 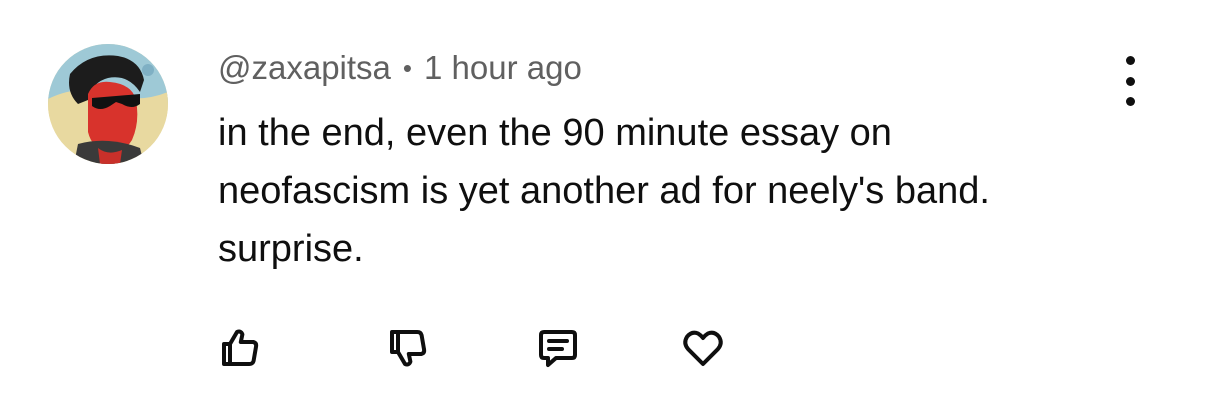 I want to click on more-options-button, so click(x=1130, y=81).